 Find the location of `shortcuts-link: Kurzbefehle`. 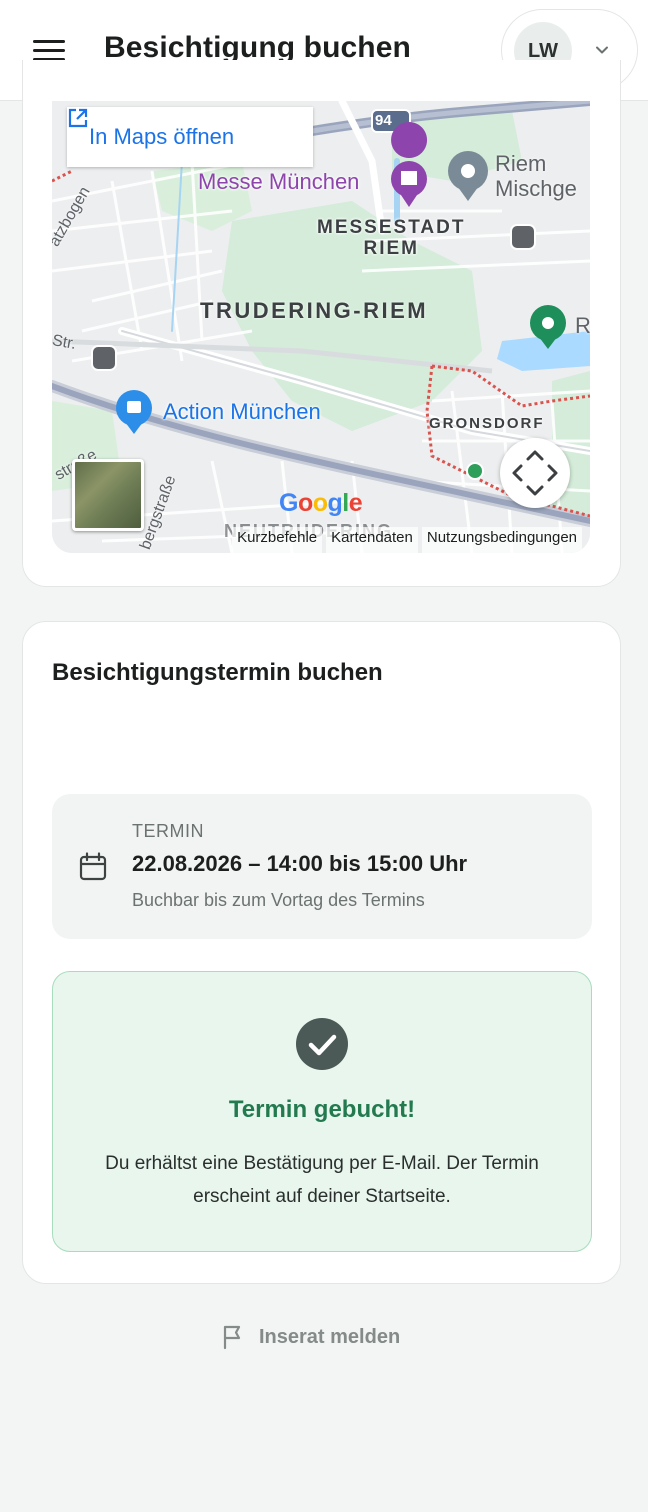

shortcuts-link: Kurzbefehle is located at coordinates (277, 540).